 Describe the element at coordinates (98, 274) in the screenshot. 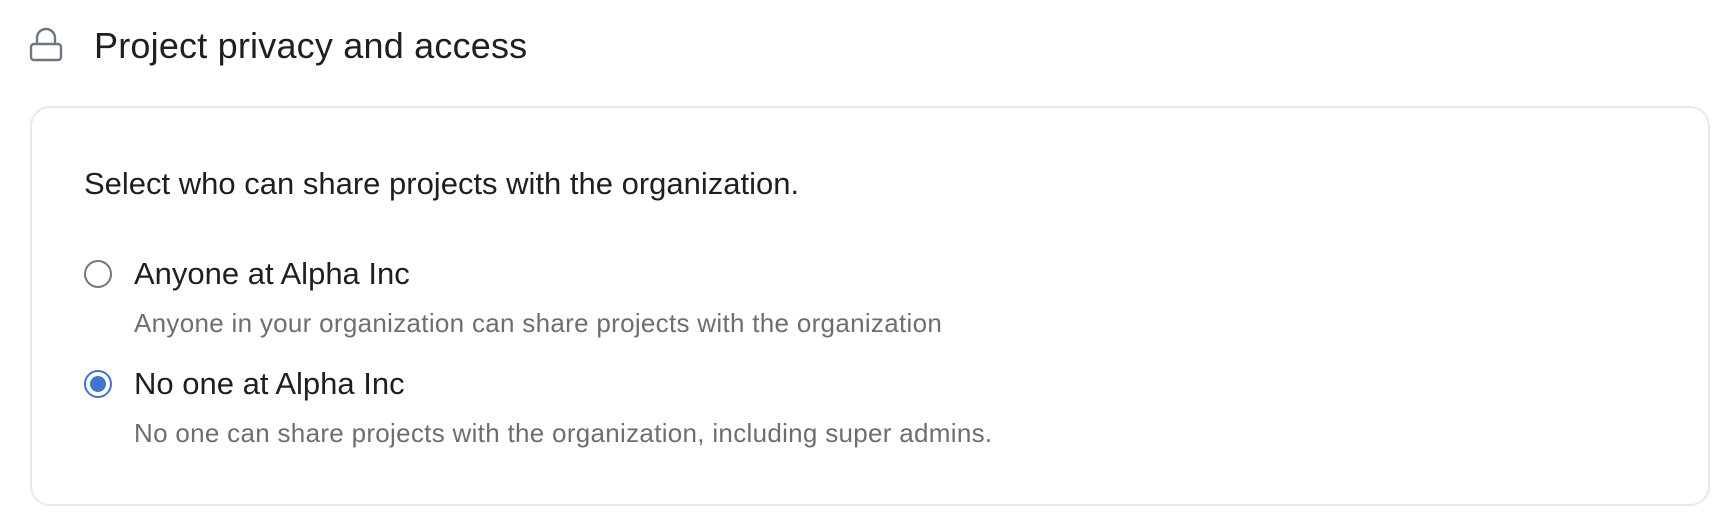

I see `radio-anyone` at that location.